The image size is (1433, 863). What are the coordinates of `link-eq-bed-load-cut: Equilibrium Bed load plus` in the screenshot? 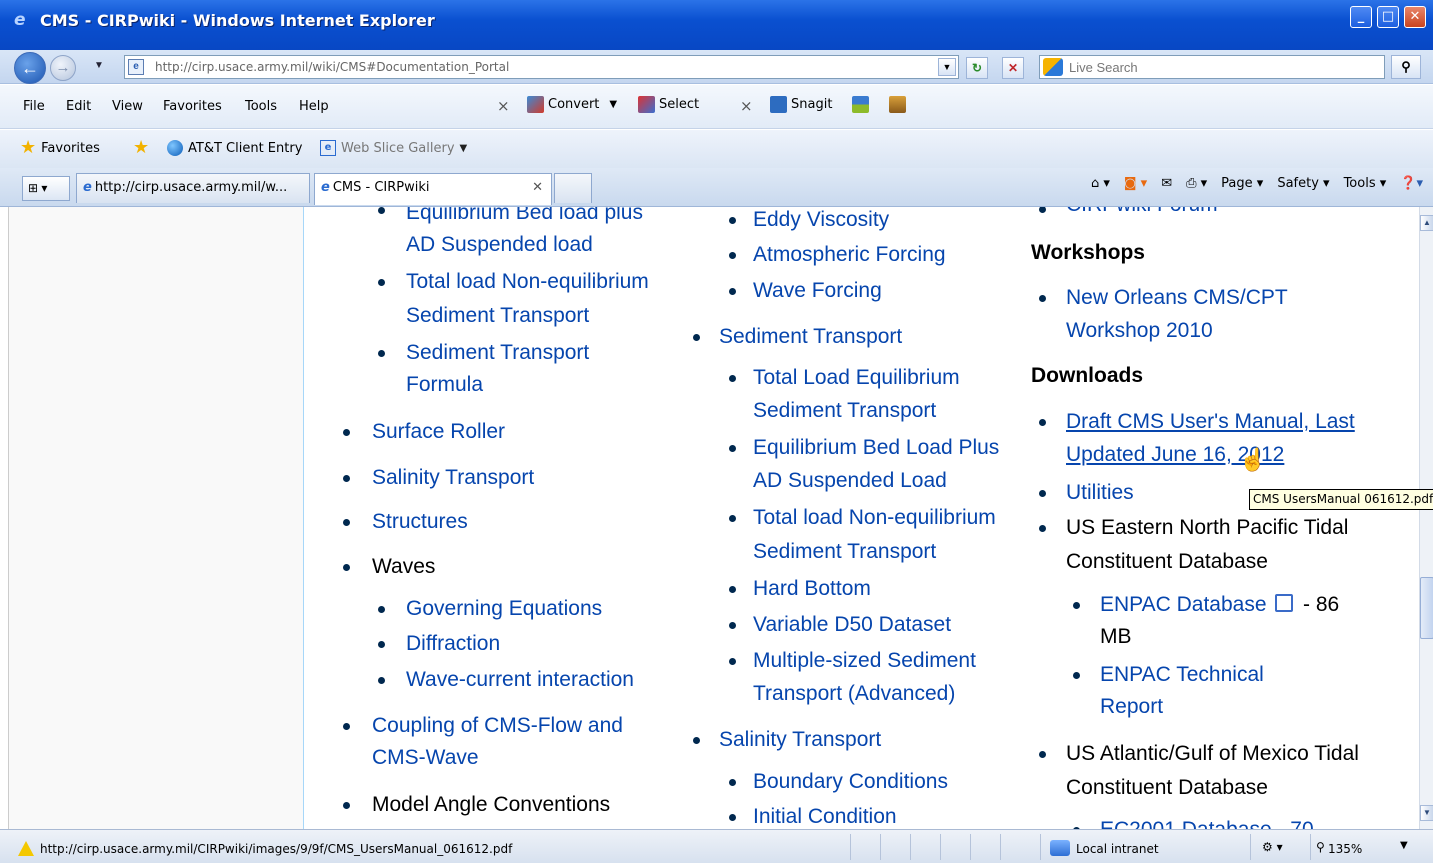 It's located at (524, 218).